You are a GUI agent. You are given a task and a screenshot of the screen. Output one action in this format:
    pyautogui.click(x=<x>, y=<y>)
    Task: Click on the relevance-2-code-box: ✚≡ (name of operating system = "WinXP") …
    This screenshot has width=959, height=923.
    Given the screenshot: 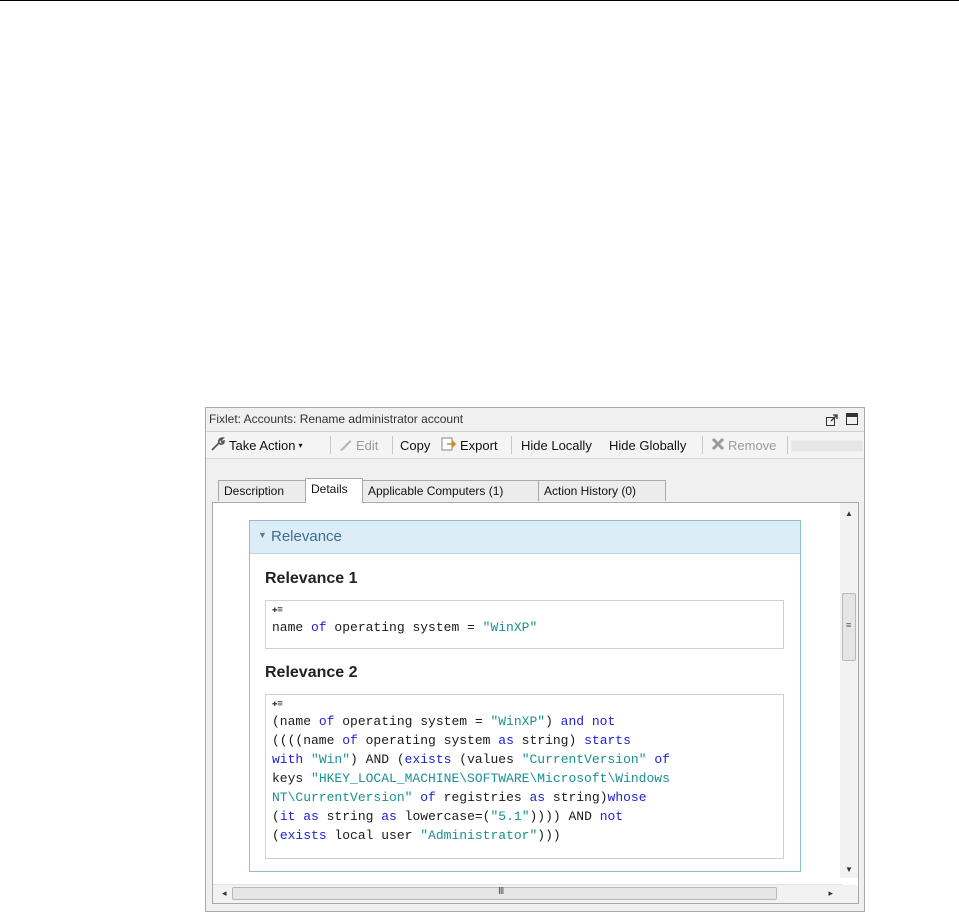 What is the action you would take?
    pyautogui.click(x=524, y=776)
    